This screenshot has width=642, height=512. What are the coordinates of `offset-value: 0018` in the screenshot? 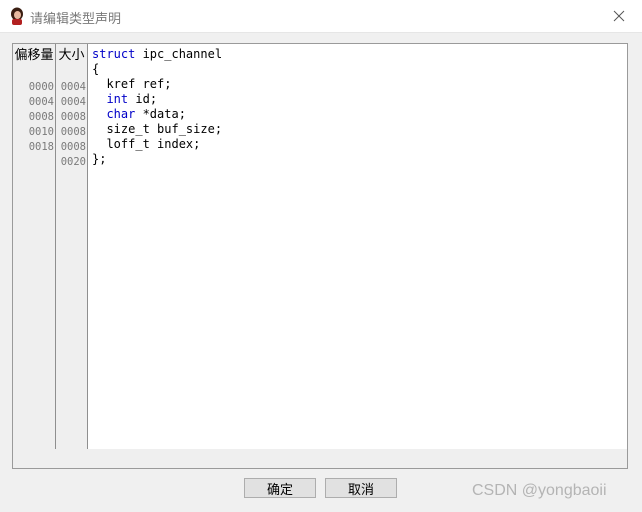 It's located at (41, 147).